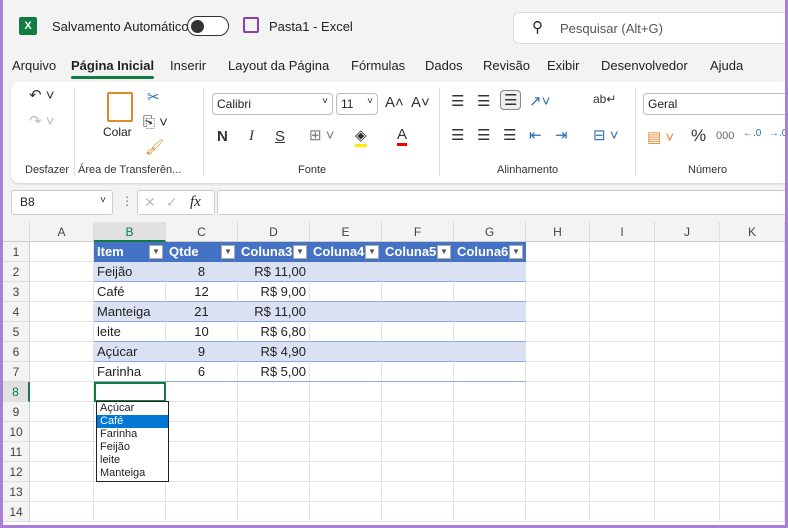 The height and width of the screenshot is (528, 788). Describe the element at coordinates (418, 392) in the screenshot. I see `cell-F8` at that location.